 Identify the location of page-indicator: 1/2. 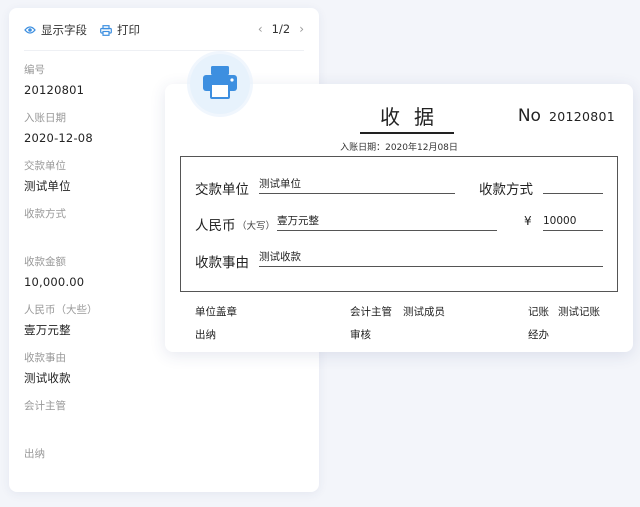
(281, 29).